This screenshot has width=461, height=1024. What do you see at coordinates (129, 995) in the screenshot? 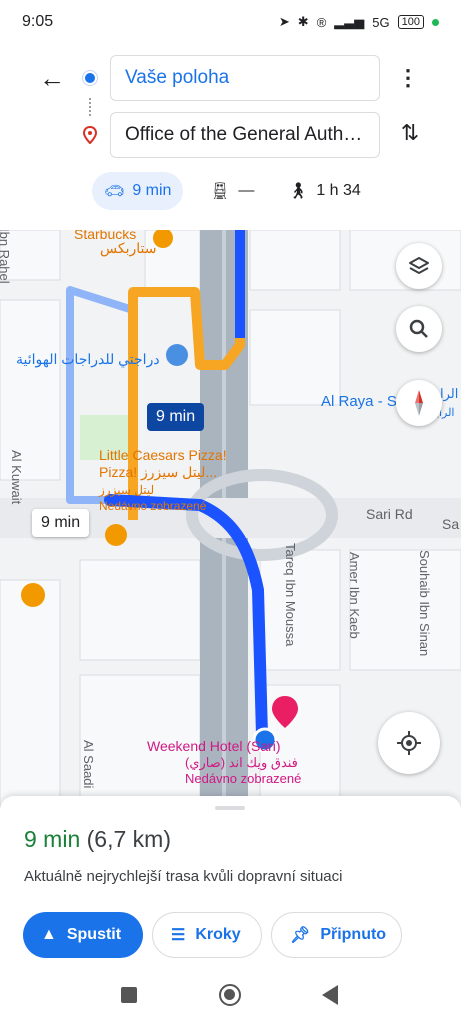
I see `recents-icon` at bounding box center [129, 995].